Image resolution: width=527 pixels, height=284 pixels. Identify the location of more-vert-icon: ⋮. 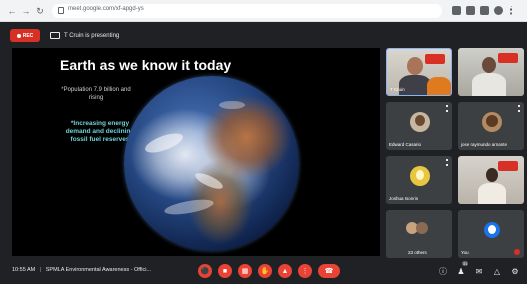
(305, 271).